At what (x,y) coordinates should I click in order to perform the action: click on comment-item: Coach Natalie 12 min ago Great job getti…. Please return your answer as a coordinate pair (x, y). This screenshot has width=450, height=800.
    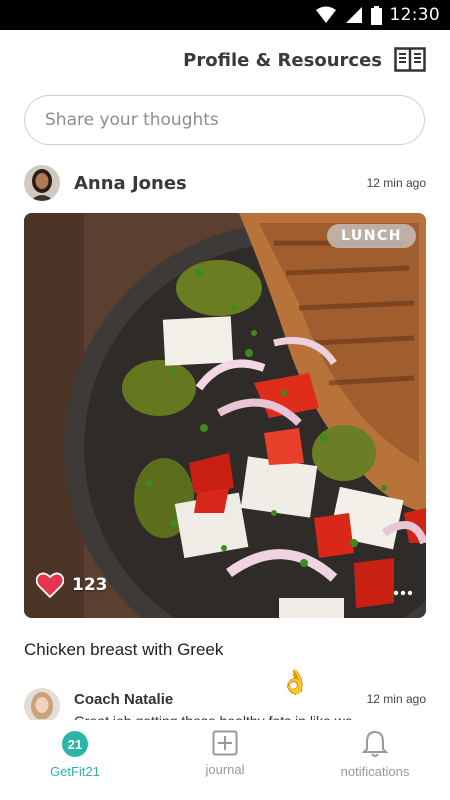
    Looking at the image, I should click on (225, 706).